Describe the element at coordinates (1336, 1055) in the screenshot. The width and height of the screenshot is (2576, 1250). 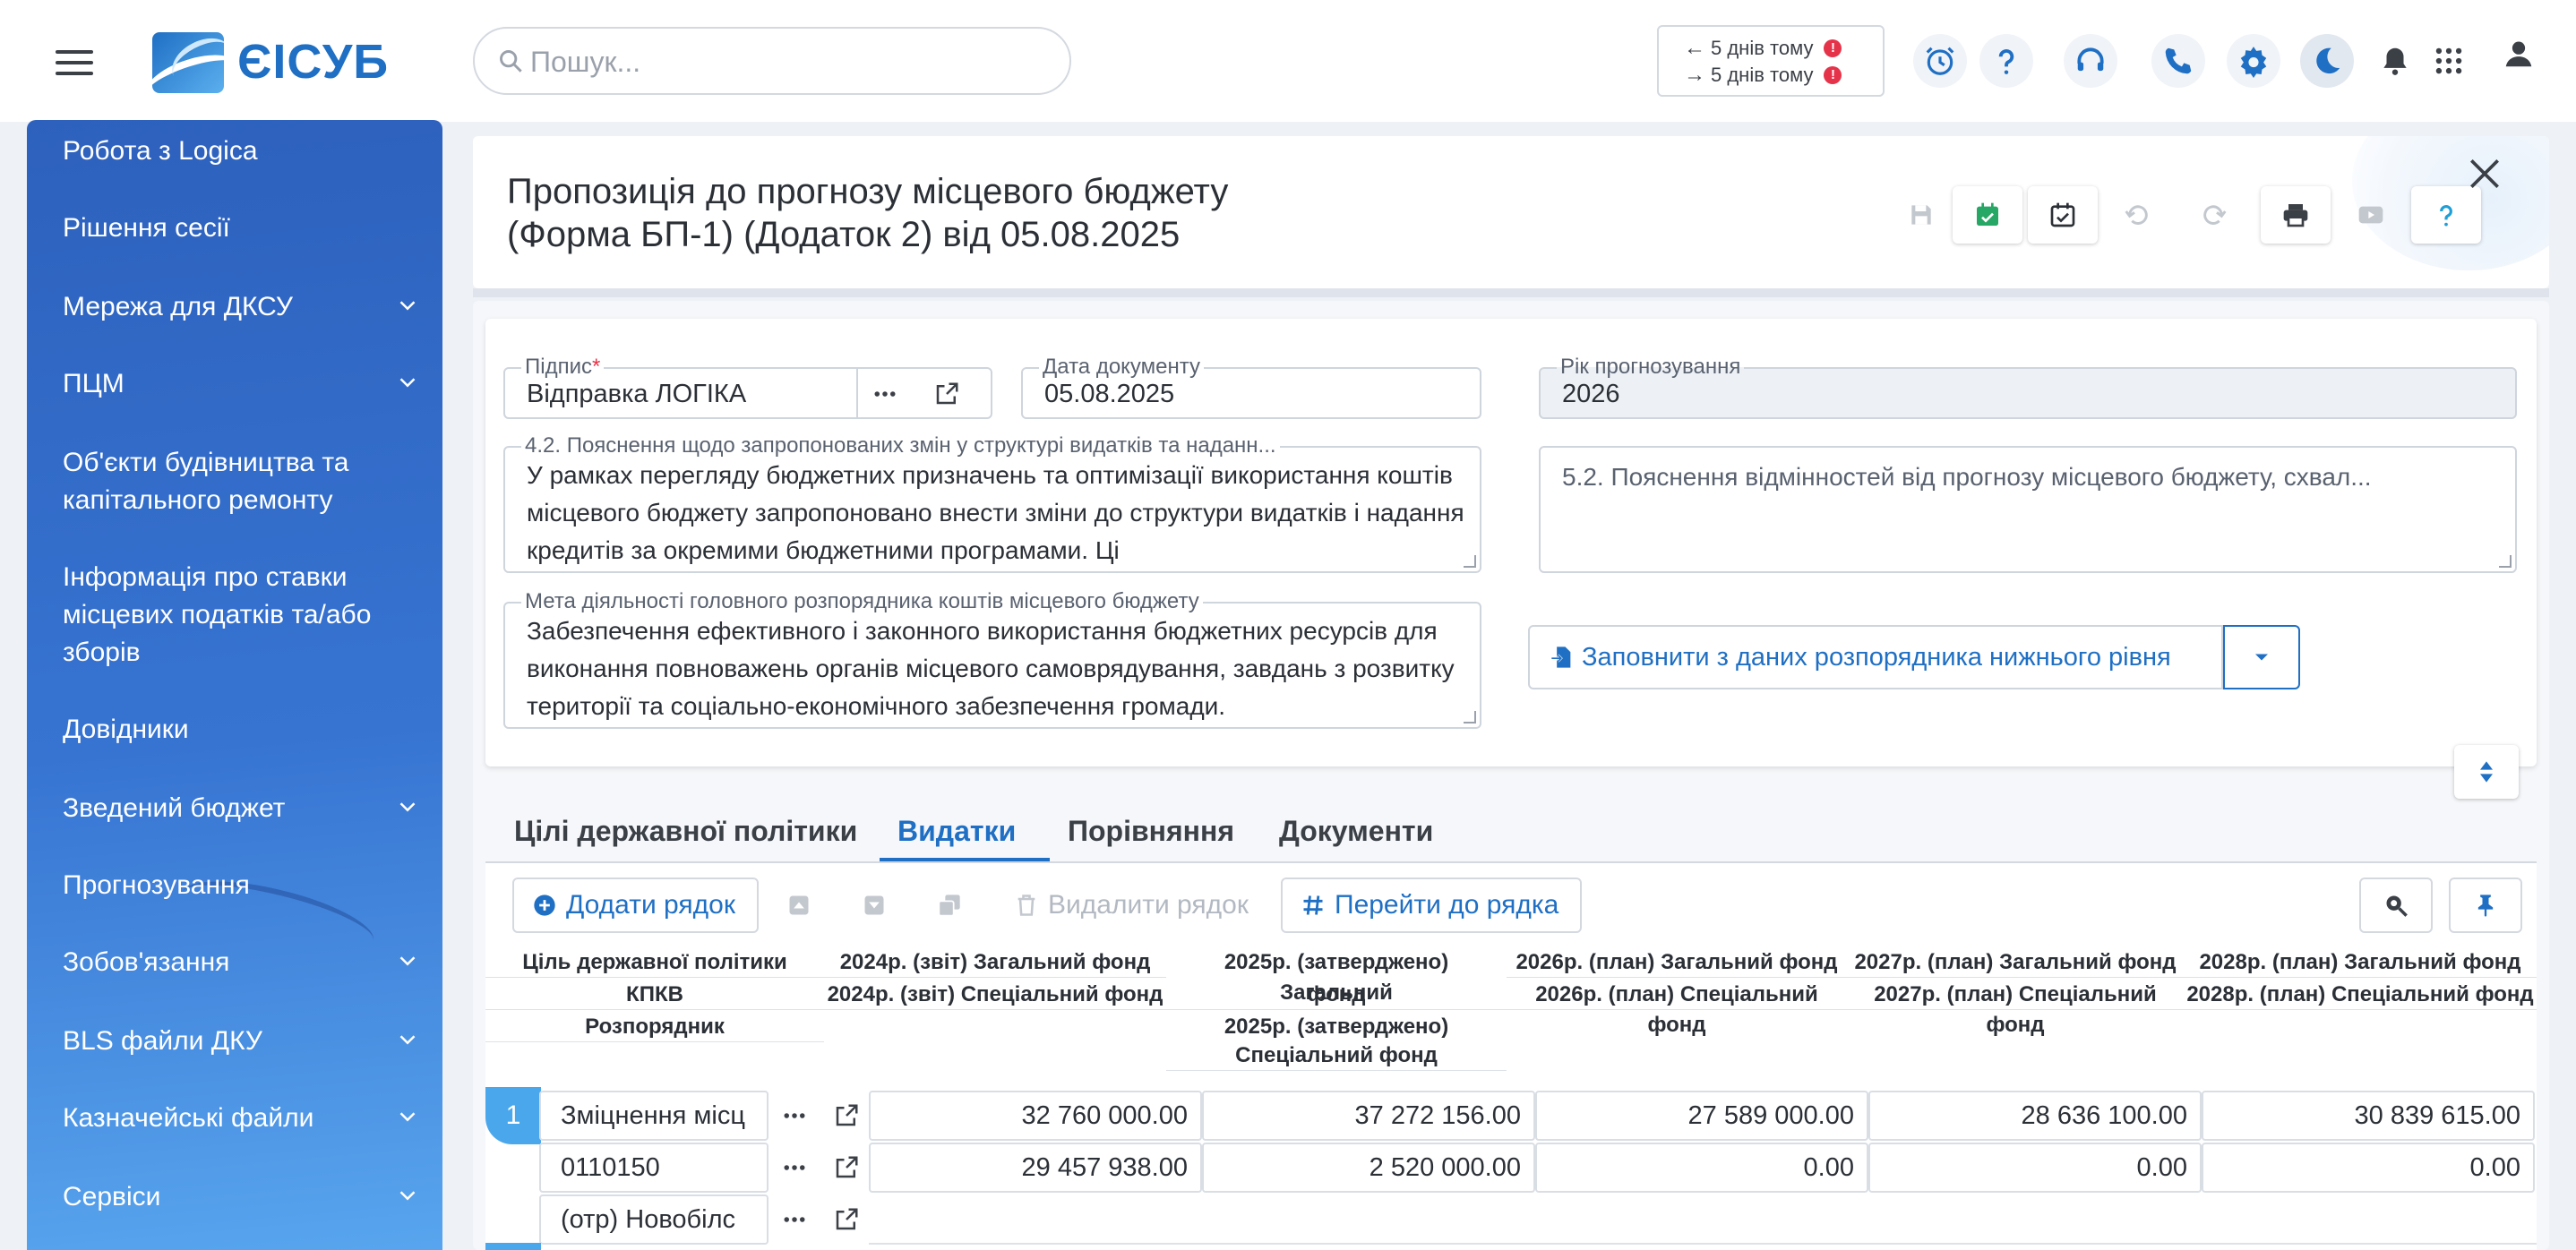
I see `column-header: Спеціальний фонд` at that location.